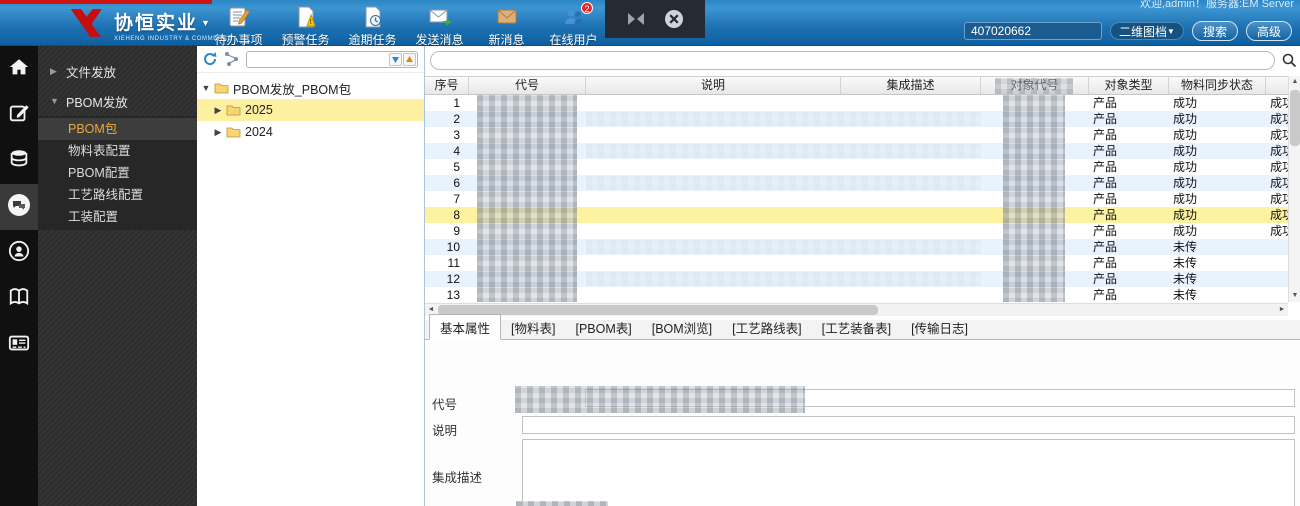 This screenshot has width=1300, height=506. I want to click on advanced-button: 高级, so click(1268, 31).